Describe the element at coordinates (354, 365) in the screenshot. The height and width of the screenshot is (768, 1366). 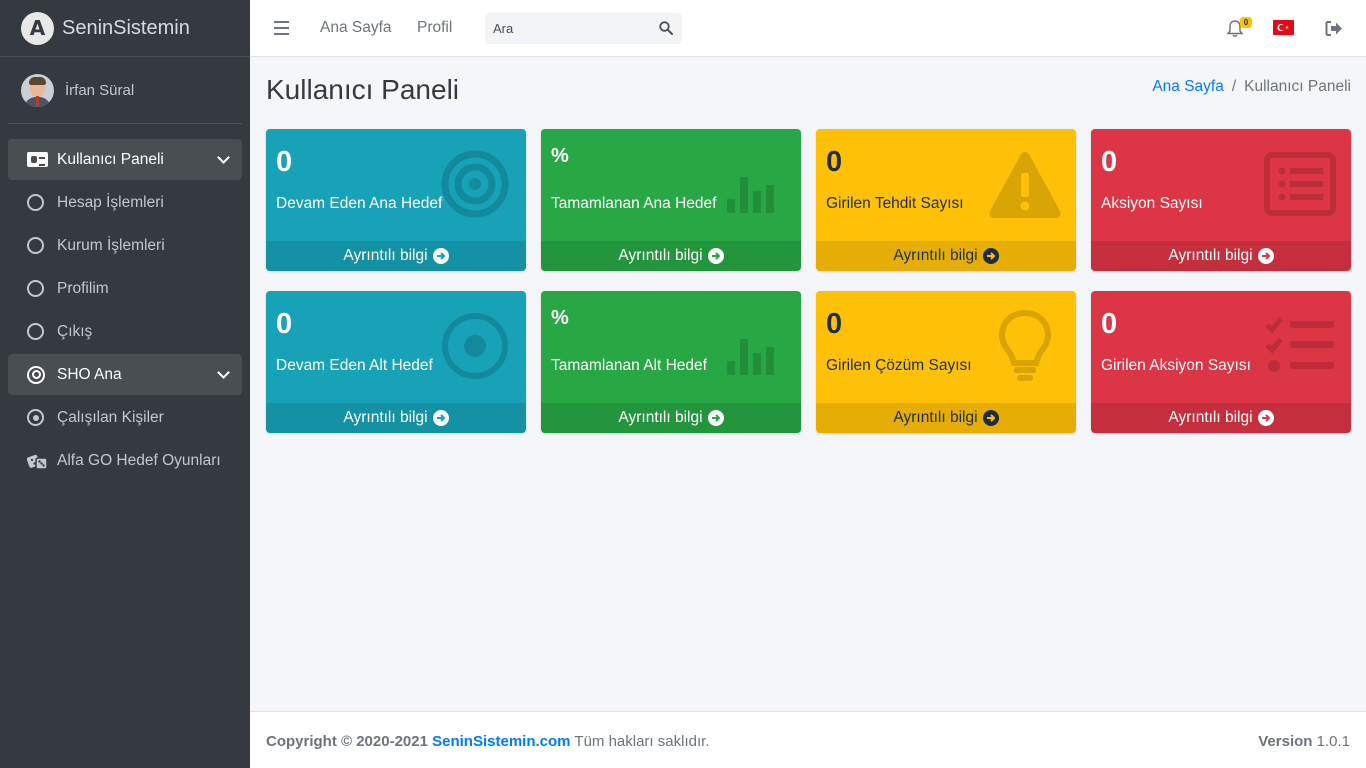
I see `box-label: Devam Eden Alt Hedef` at that location.